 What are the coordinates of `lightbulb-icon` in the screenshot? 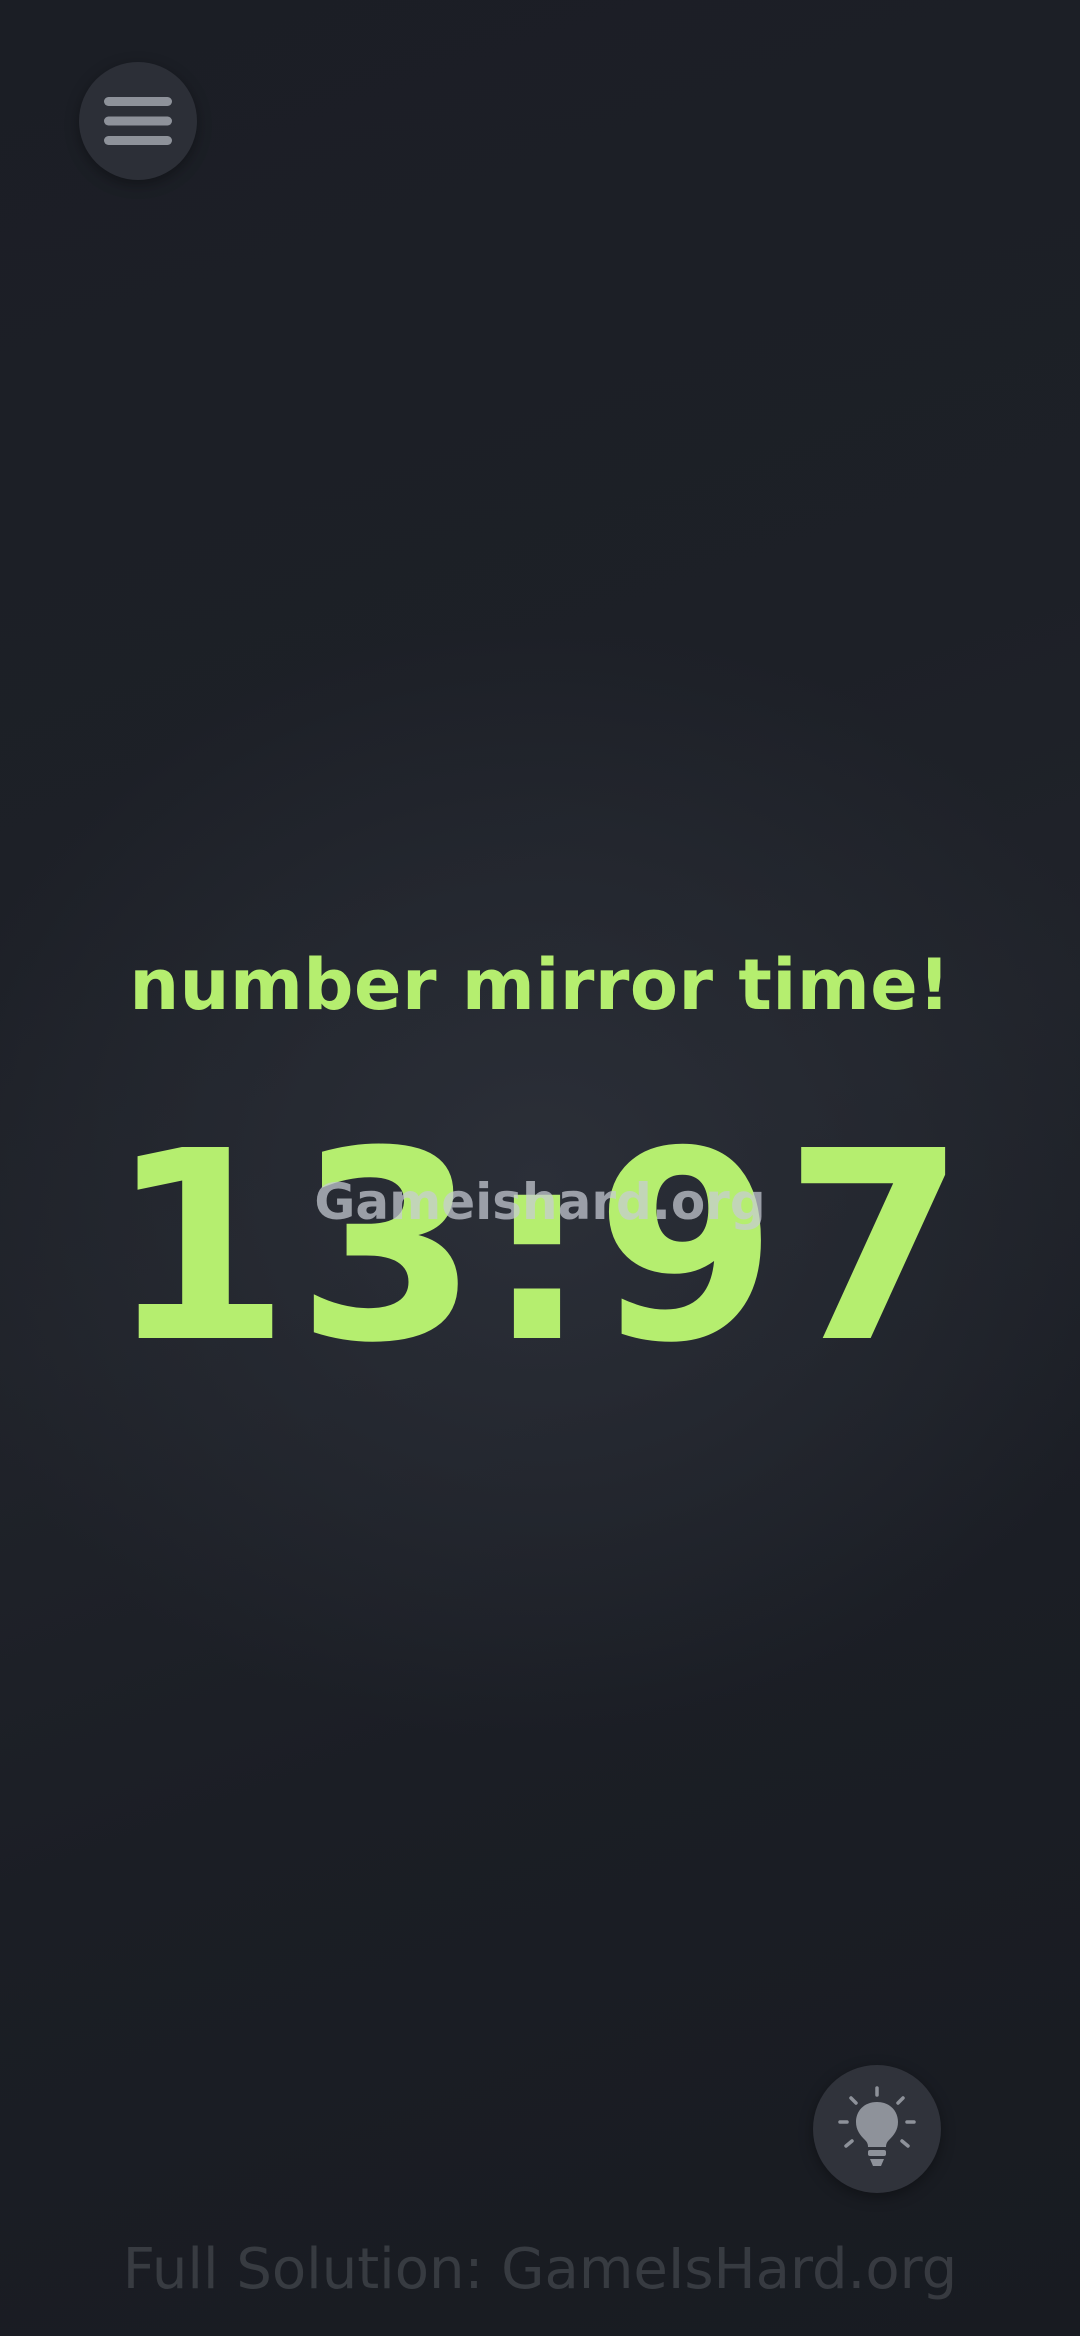 It's located at (877, 2126).